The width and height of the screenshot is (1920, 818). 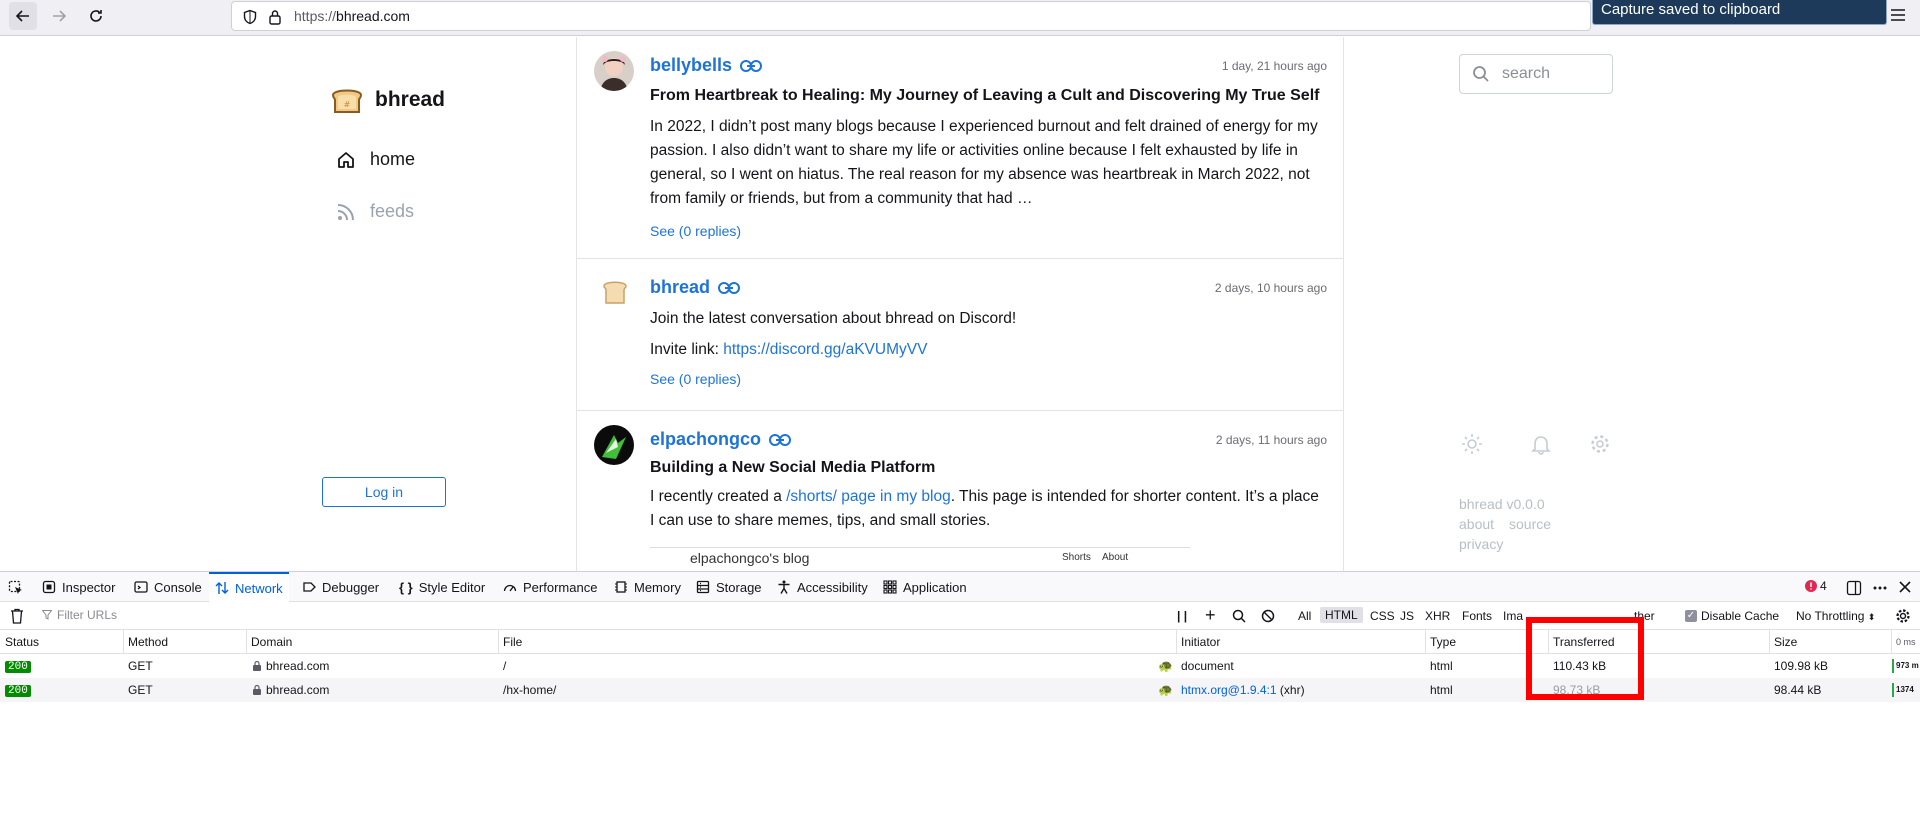 I want to click on search-icon, so click(x=1239, y=616).